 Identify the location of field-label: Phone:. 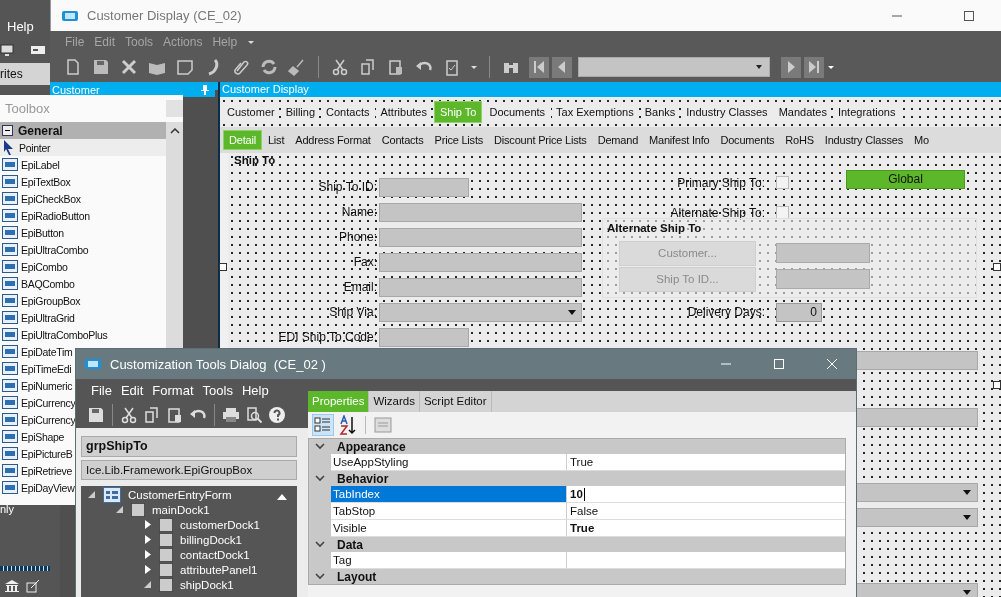
(357, 237).